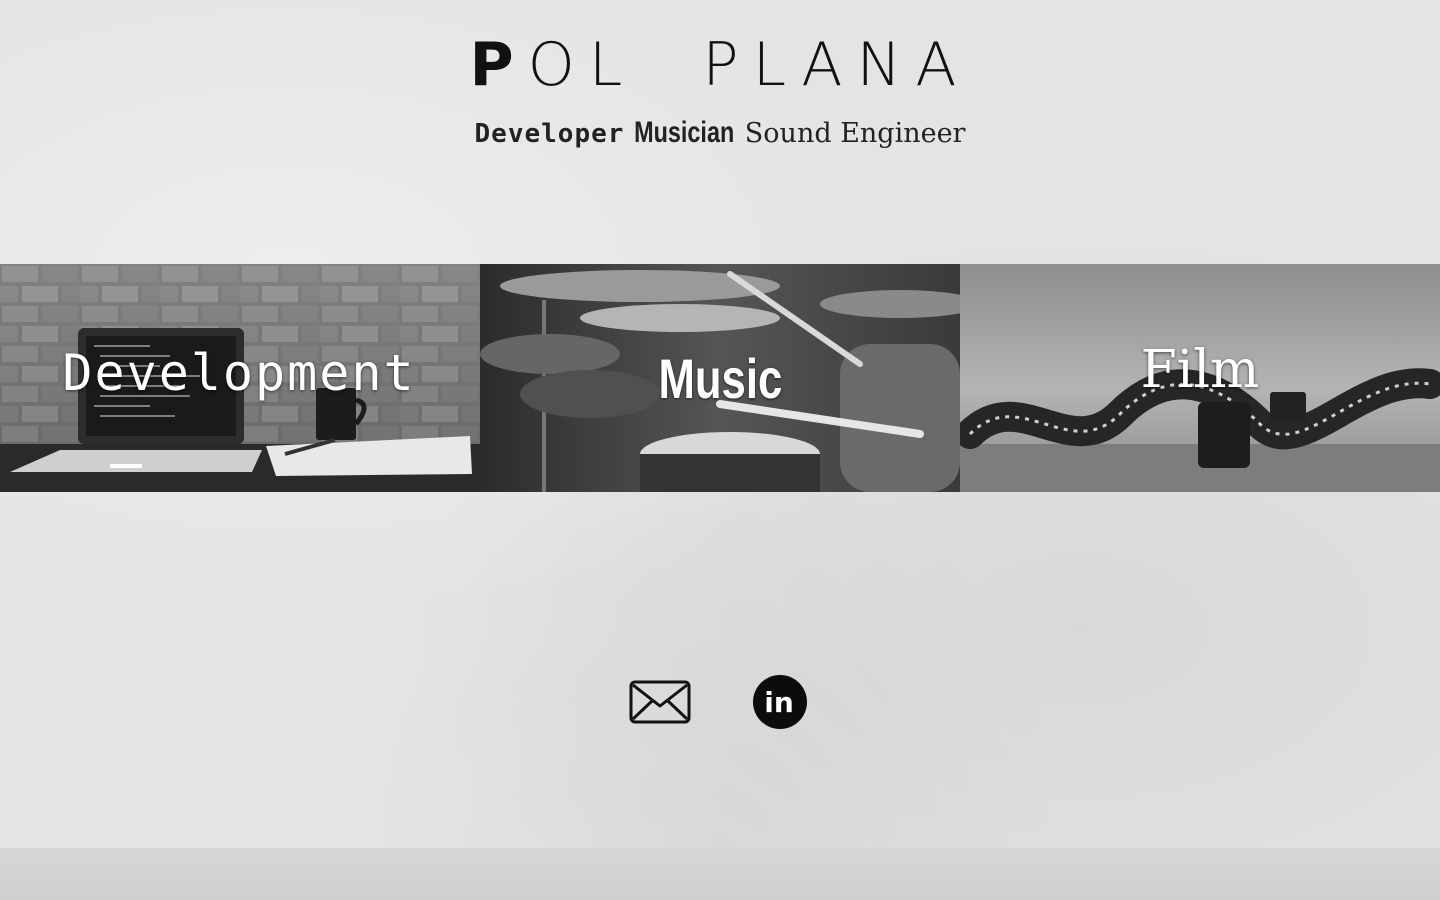 Image resolution: width=1440 pixels, height=900 pixels. I want to click on music-label-text: Music, so click(720, 378).